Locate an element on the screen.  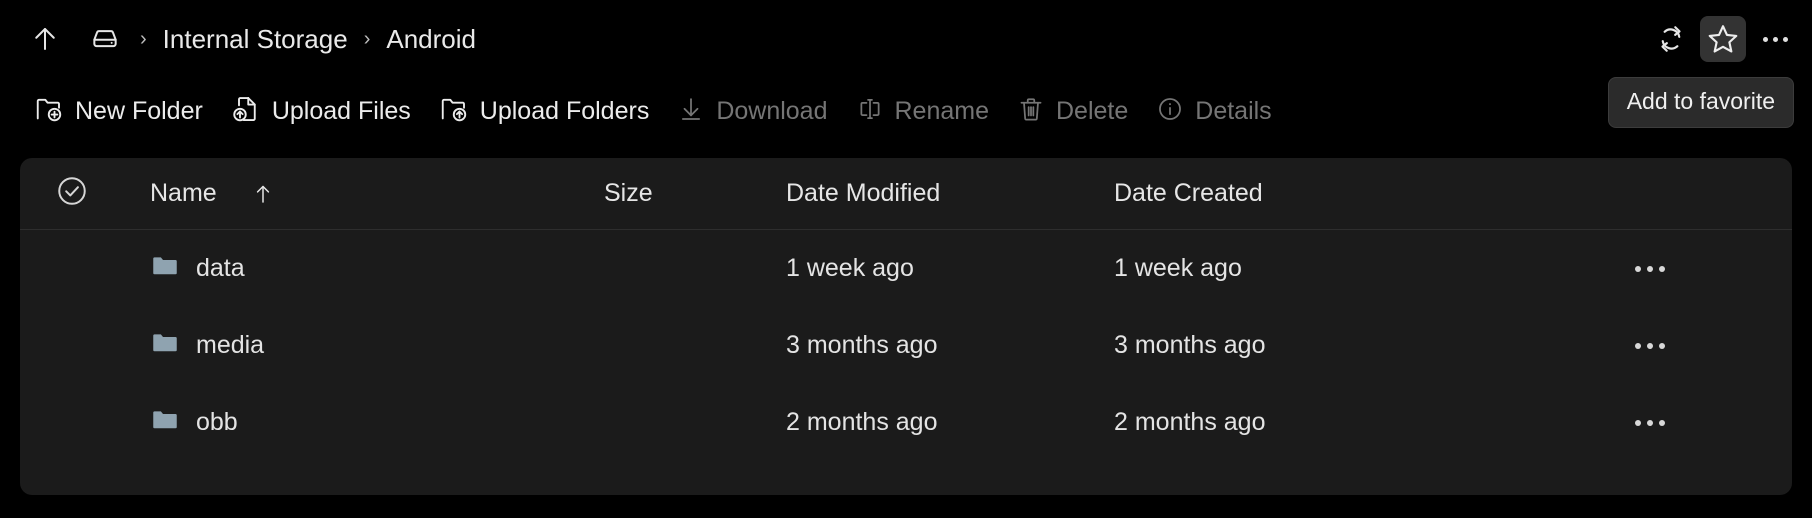
breadcrumb-item-internal-storage: Internal Storage is located at coordinates (255, 39).